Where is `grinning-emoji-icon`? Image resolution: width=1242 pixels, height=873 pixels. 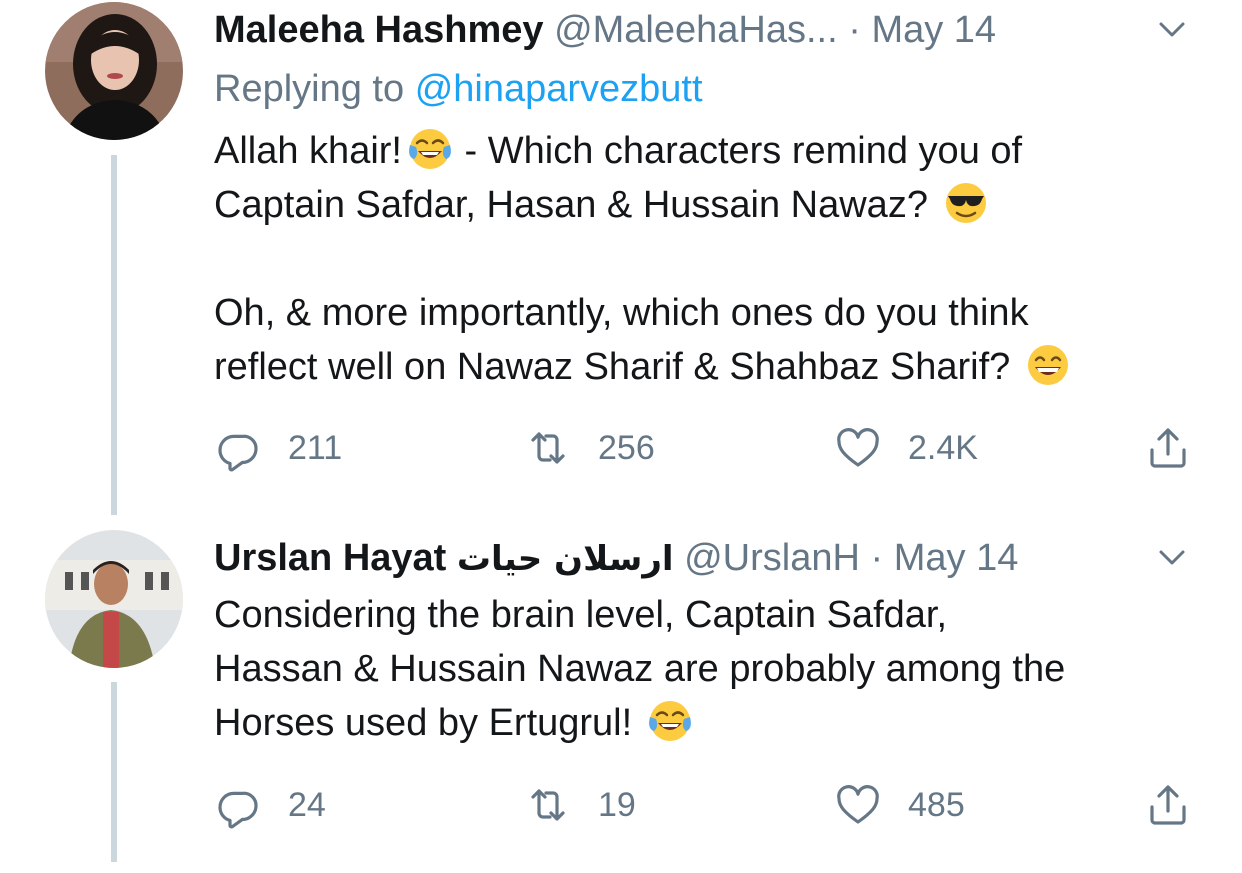 grinning-emoji-icon is located at coordinates (1048, 365).